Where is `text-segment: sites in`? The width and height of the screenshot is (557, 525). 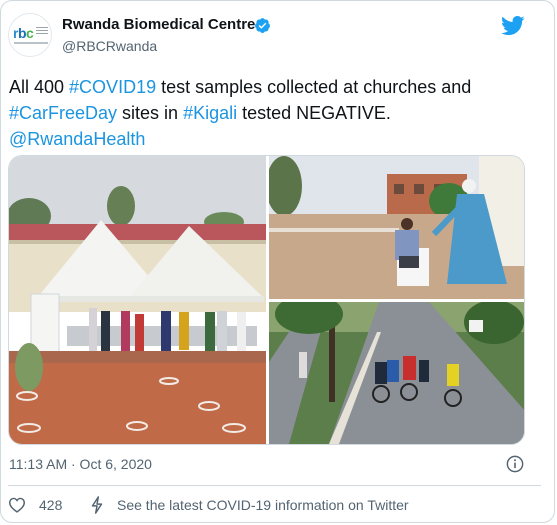
text-segment: sites in is located at coordinates (150, 113).